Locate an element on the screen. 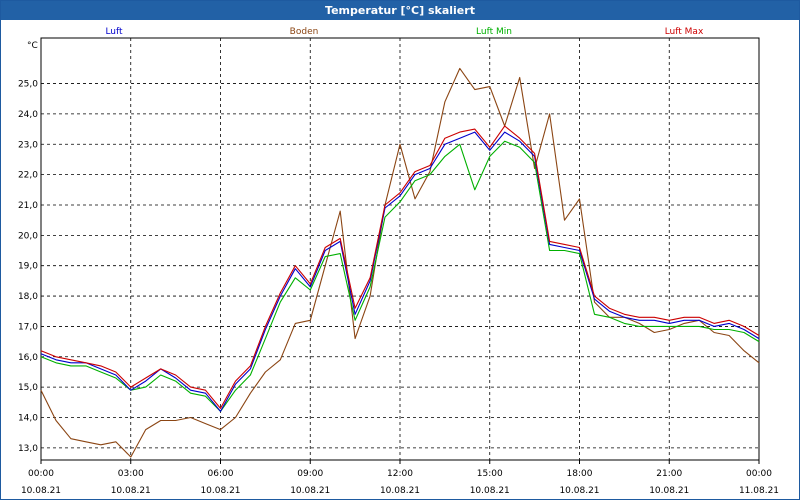 The width and height of the screenshot is (800, 500). x-tick-time-label: 09:00 is located at coordinates (310, 474).